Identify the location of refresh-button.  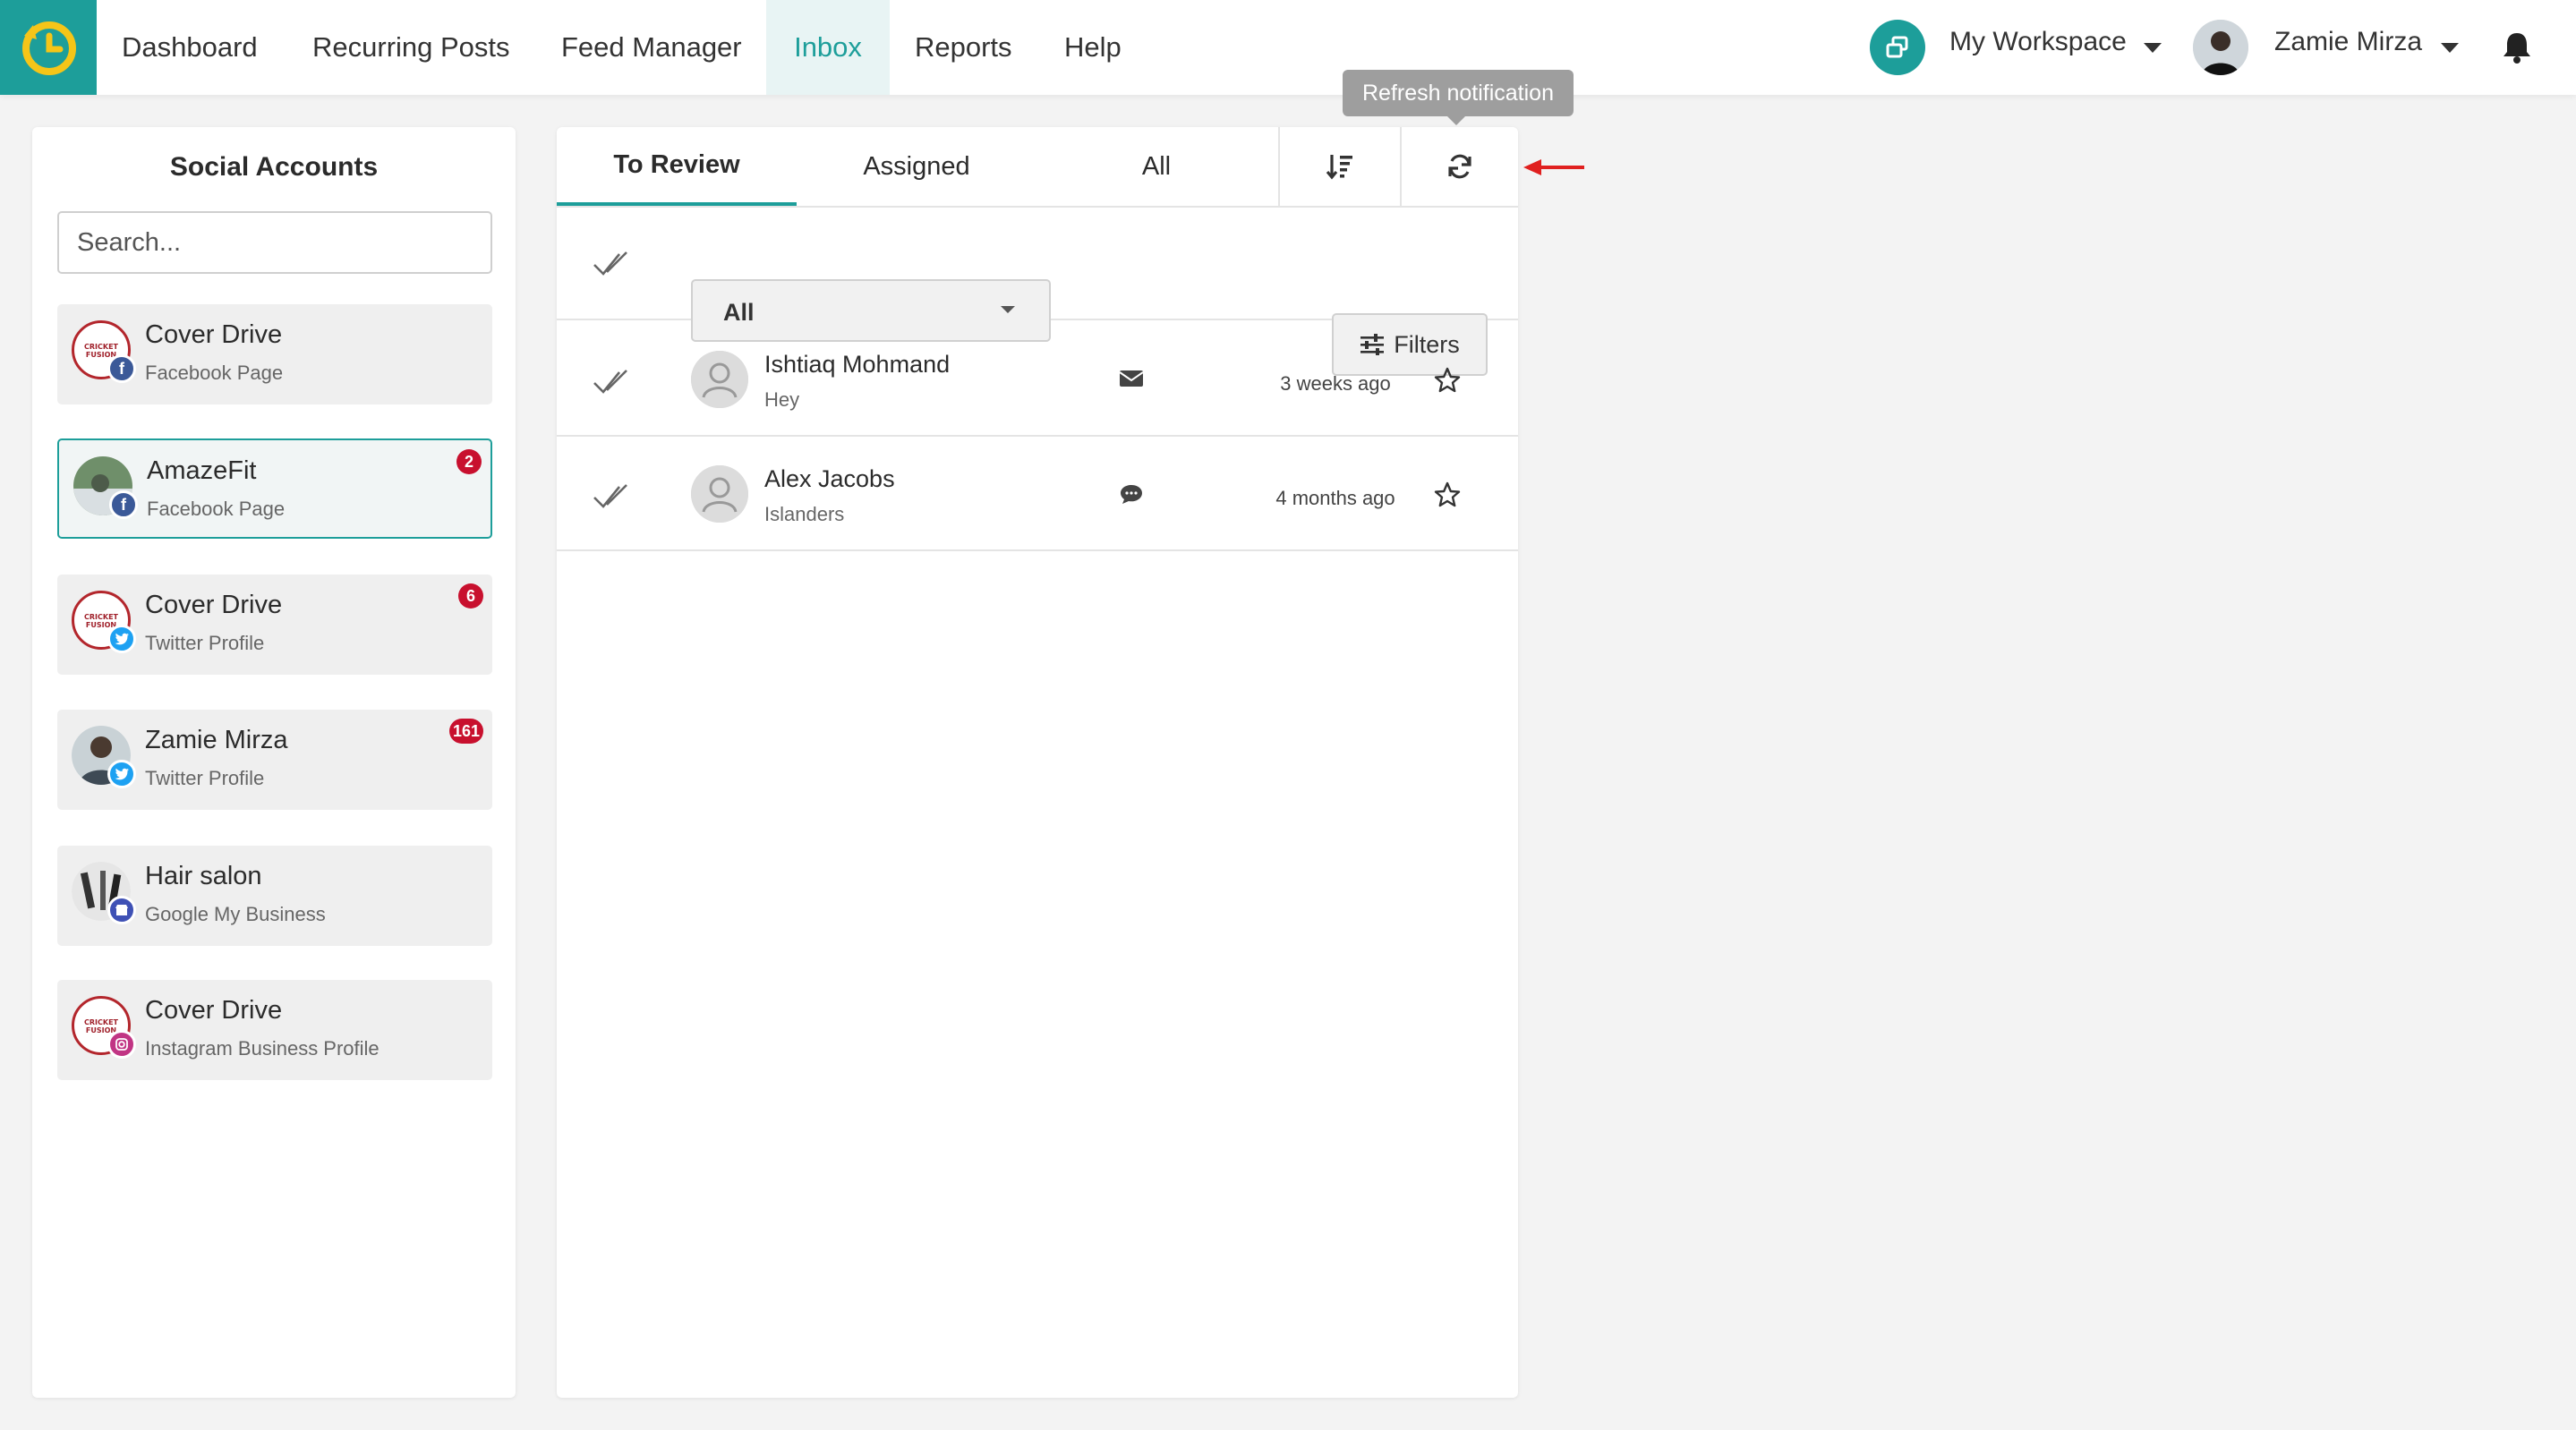
(1460, 167).